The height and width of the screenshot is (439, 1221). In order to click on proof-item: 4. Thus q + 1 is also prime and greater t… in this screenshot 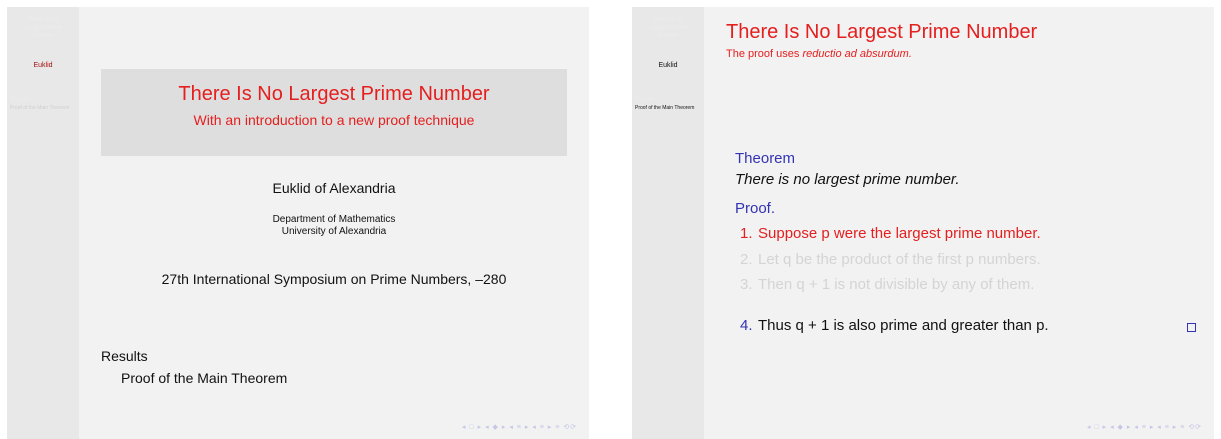, I will do `click(894, 325)`.